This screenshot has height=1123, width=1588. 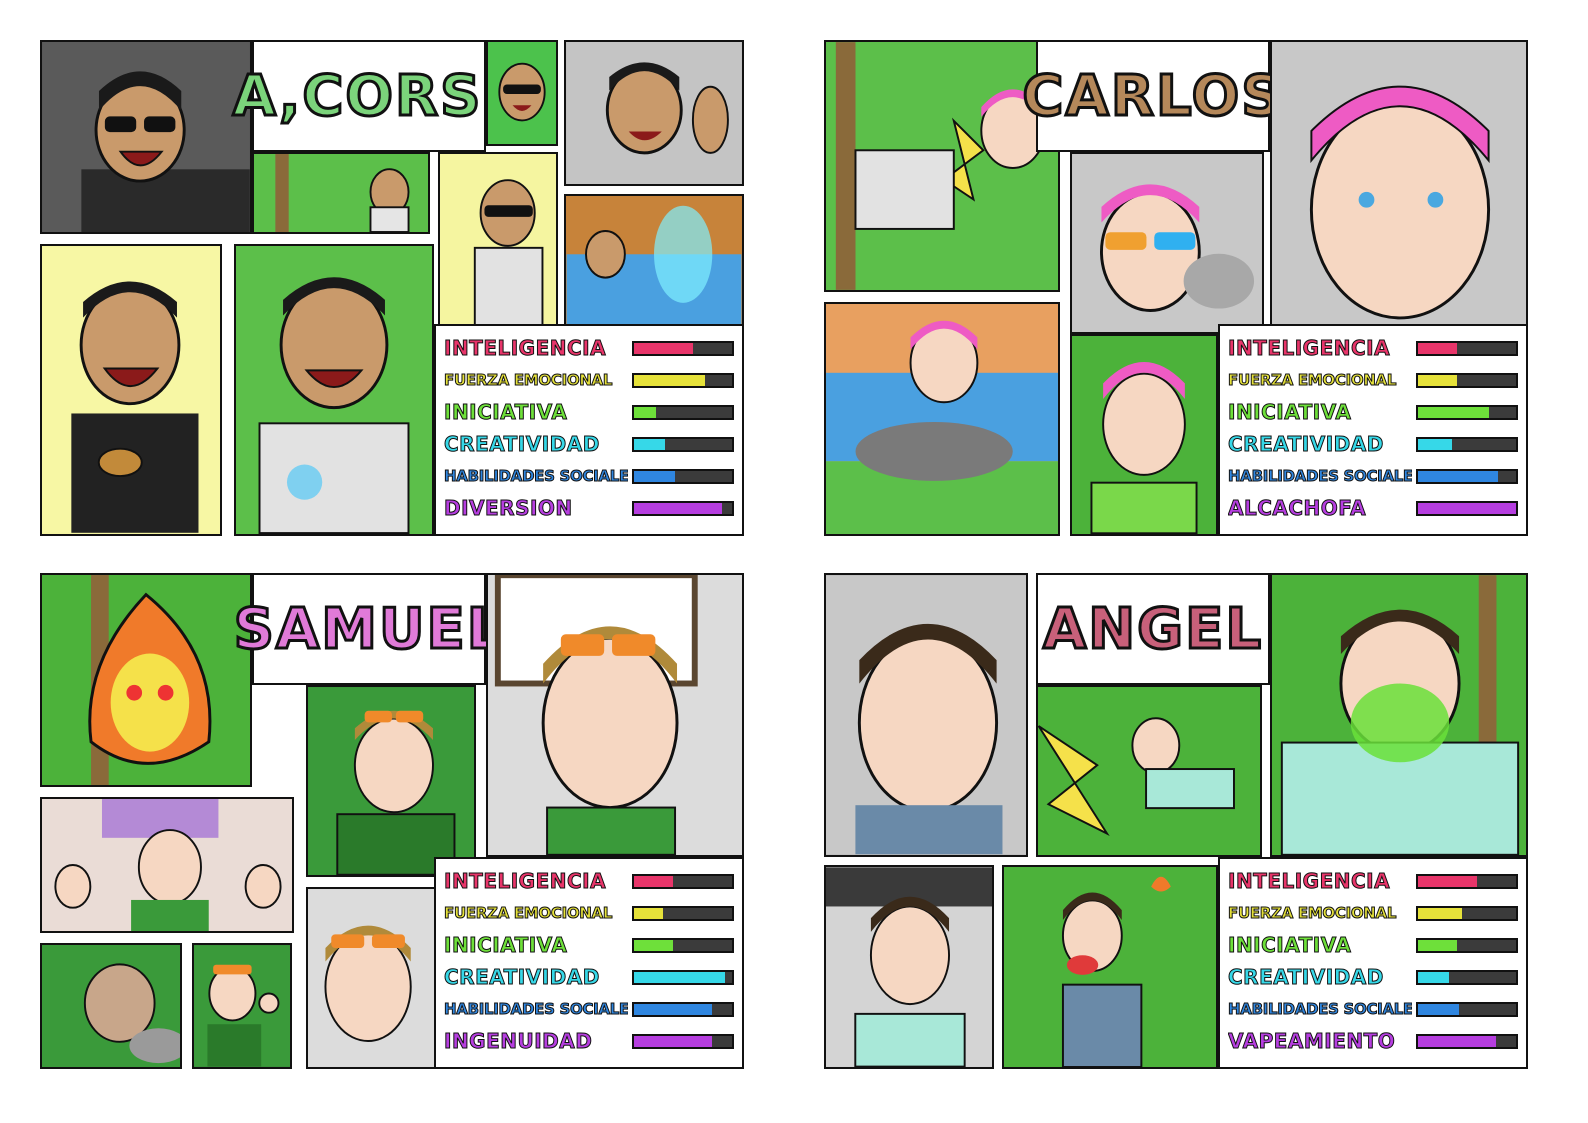 What do you see at coordinates (111, 1006) in the screenshot?
I see `comic-panel-lying` at bounding box center [111, 1006].